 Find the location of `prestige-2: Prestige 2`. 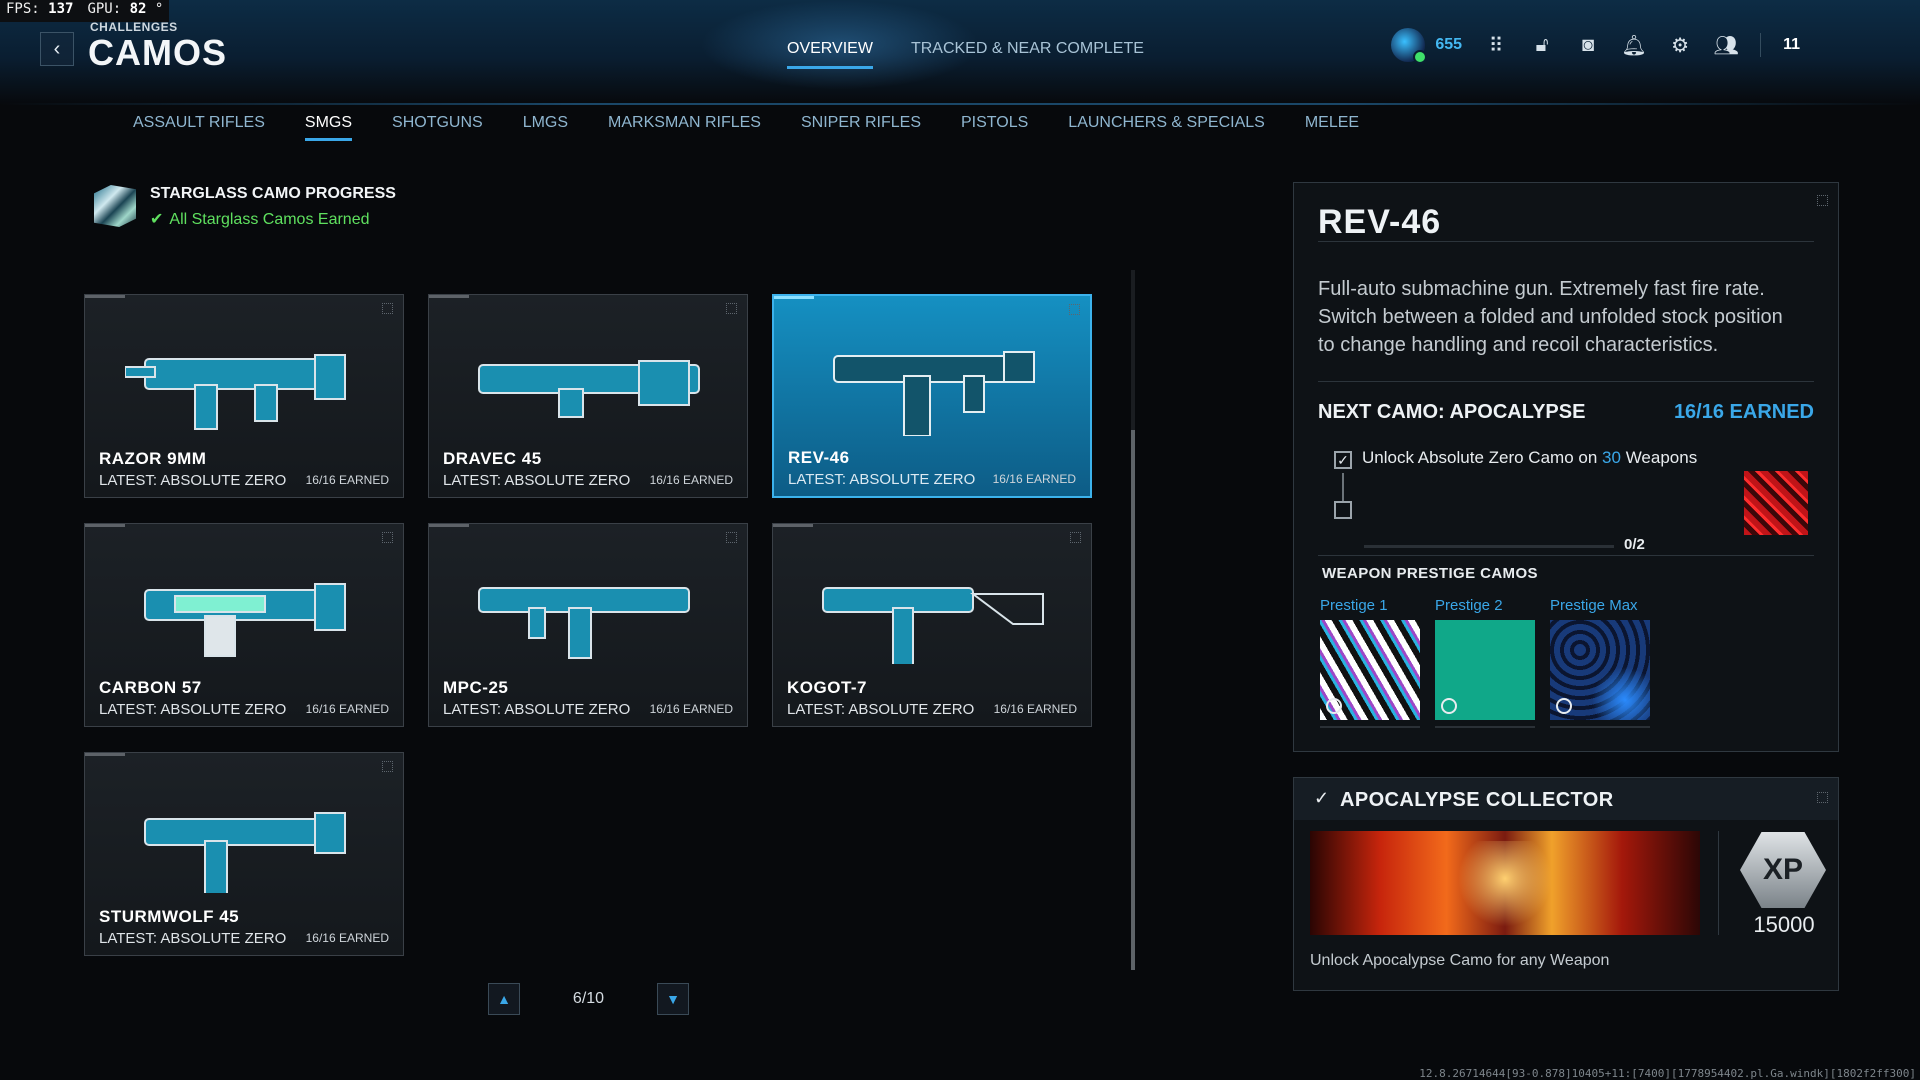

prestige-2: Prestige 2 is located at coordinates (1485, 662).